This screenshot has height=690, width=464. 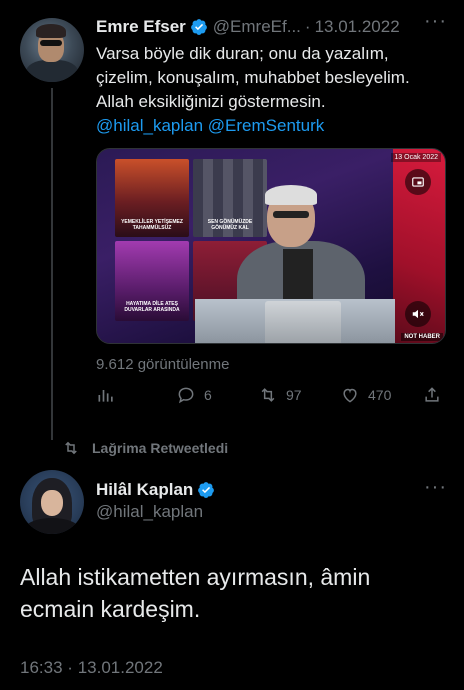 What do you see at coordinates (416, 157) in the screenshot?
I see `video-date-badge: 13 Ocak 2022` at bounding box center [416, 157].